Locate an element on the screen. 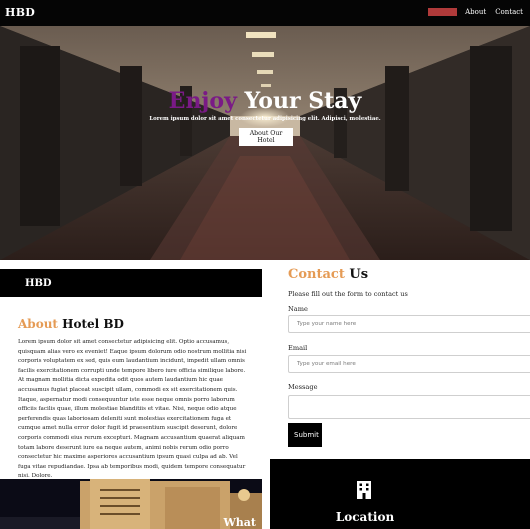 The height and width of the screenshot is (529, 530). hero-title: Enjoy Your Stay is located at coordinates (265, 101).